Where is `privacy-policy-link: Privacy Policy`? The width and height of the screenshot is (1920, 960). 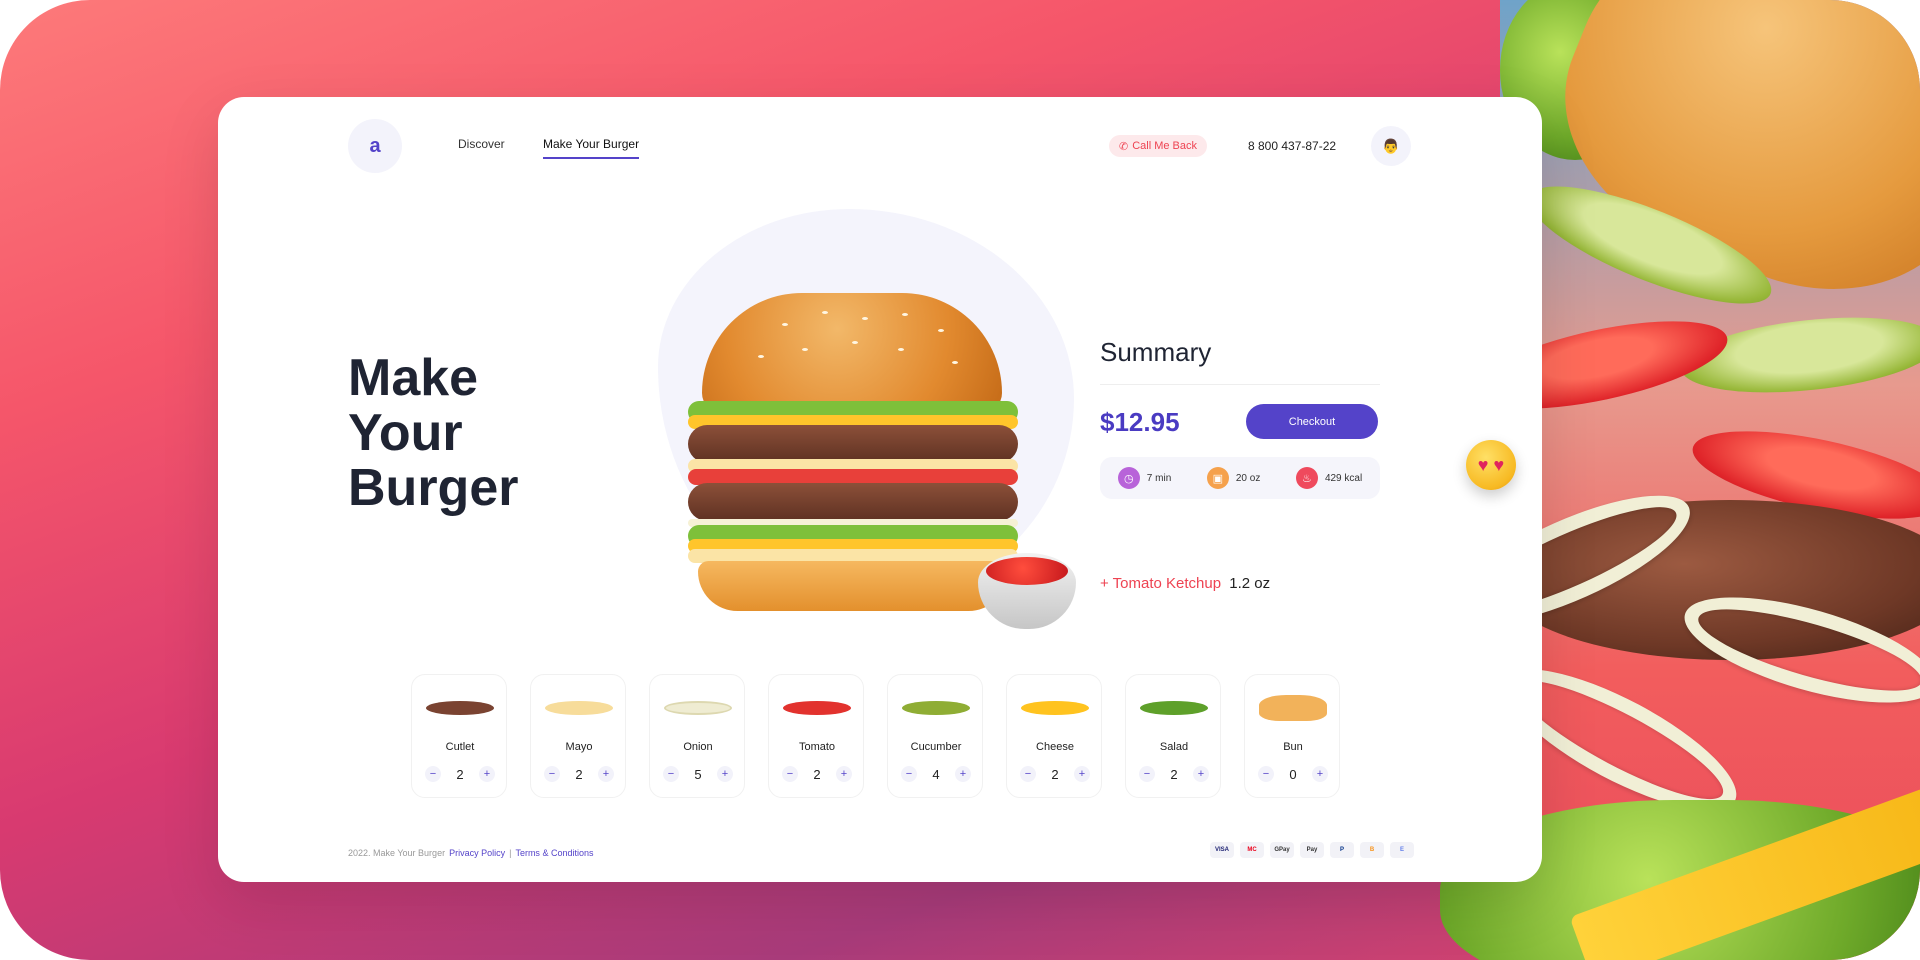
privacy-policy-link: Privacy Policy is located at coordinates (477, 853).